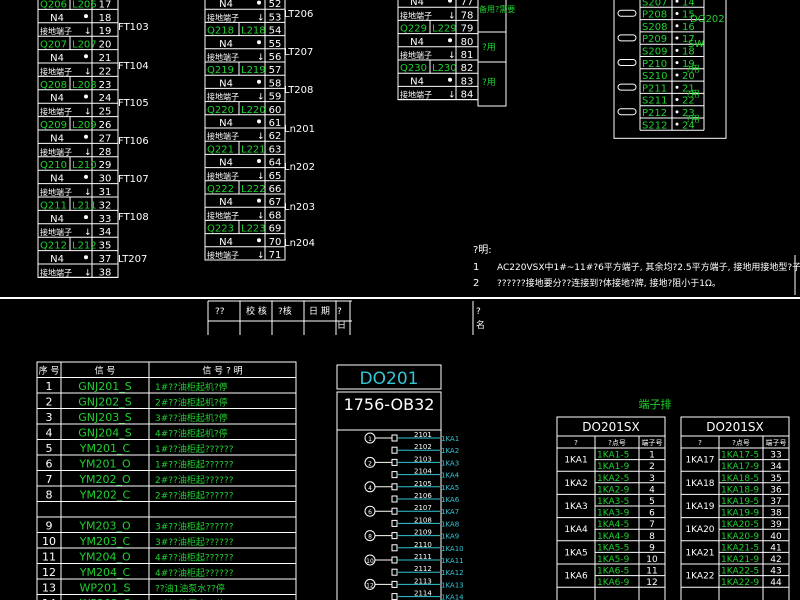 The image size is (800, 600). What do you see at coordinates (450, 439) in the screenshot?
I see `relay-label: 1KA1` at bounding box center [450, 439].